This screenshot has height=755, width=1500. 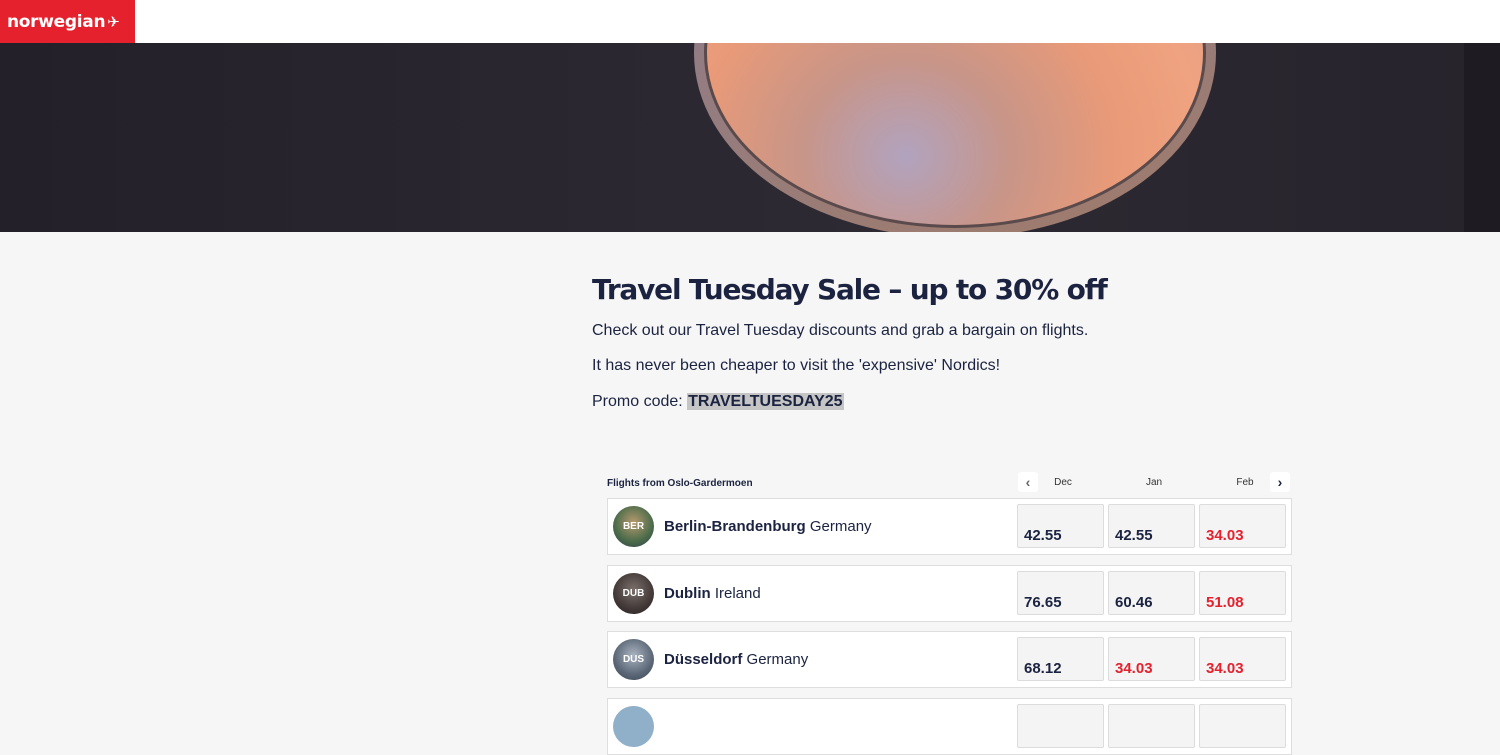 I want to click on price-cell: 76.65, so click(x=1060, y=593).